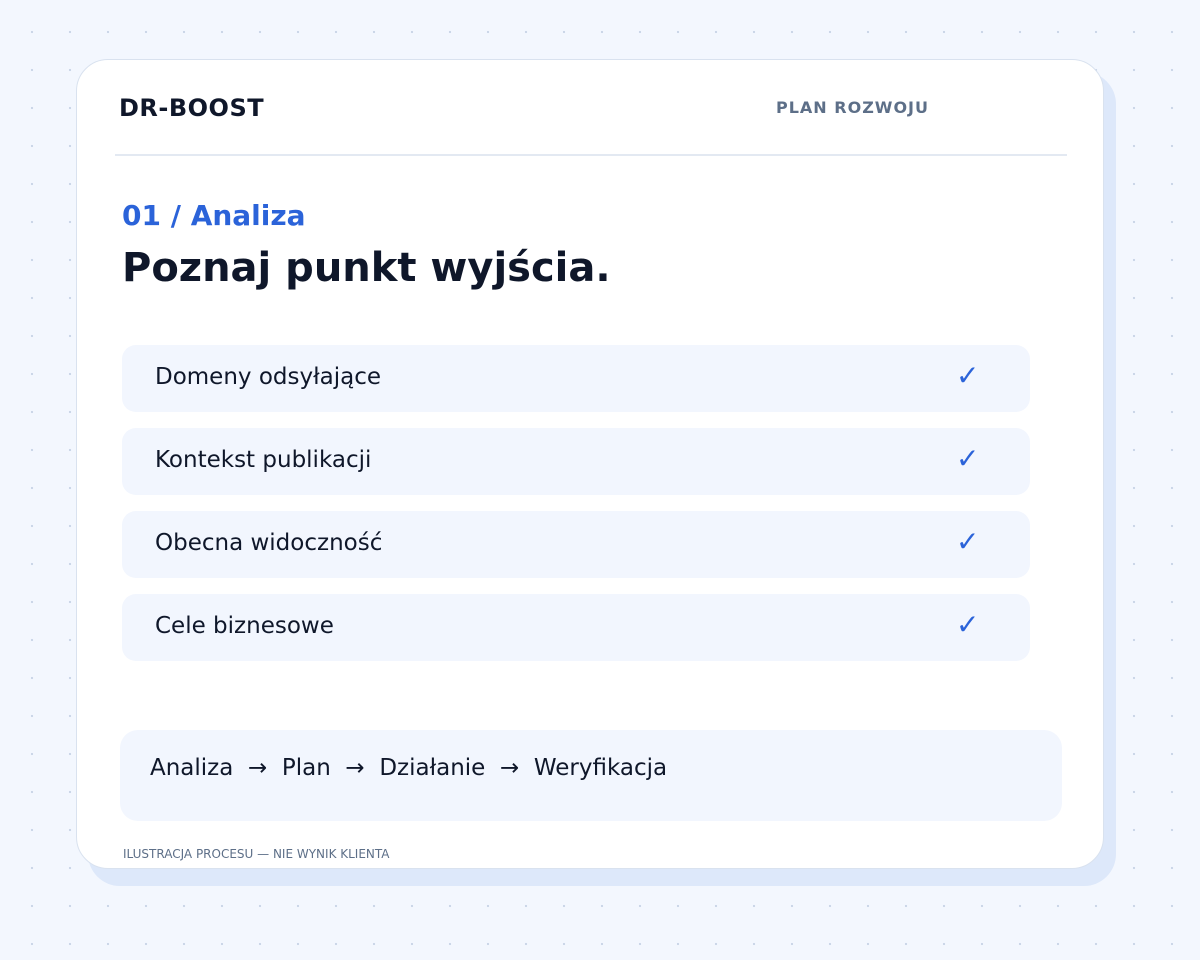 Image resolution: width=1200 pixels, height=960 pixels. Describe the element at coordinates (576, 544) in the screenshot. I see `checklist-item: Obecna widoczność ✓` at that location.